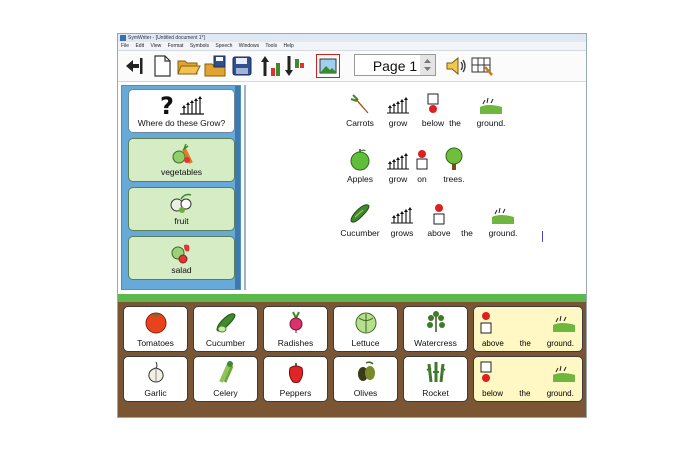 The width and height of the screenshot is (700, 450). What do you see at coordinates (271, 46) in the screenshot?
I see `menu-tools: Tools` at bounding box center [271, 46].